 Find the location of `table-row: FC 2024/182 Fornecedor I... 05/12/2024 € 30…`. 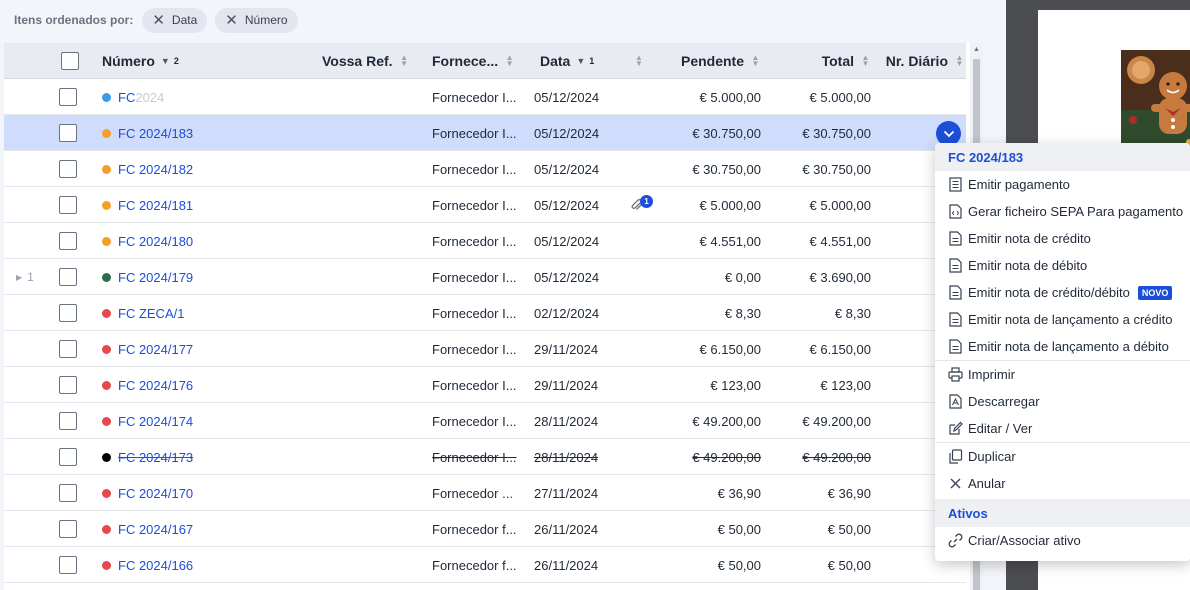

table-row: FC 2024/182 Fornecedor I... 05/12/2024 € 30… is located at coordinates (485, 169).